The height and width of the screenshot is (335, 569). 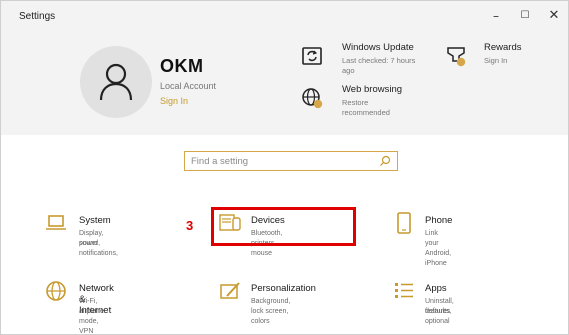 What do you see at coordinates (366, 112) in the screenshot?
I see `web-browsing-sub-2: recommended` at bounding box center [366, 112].